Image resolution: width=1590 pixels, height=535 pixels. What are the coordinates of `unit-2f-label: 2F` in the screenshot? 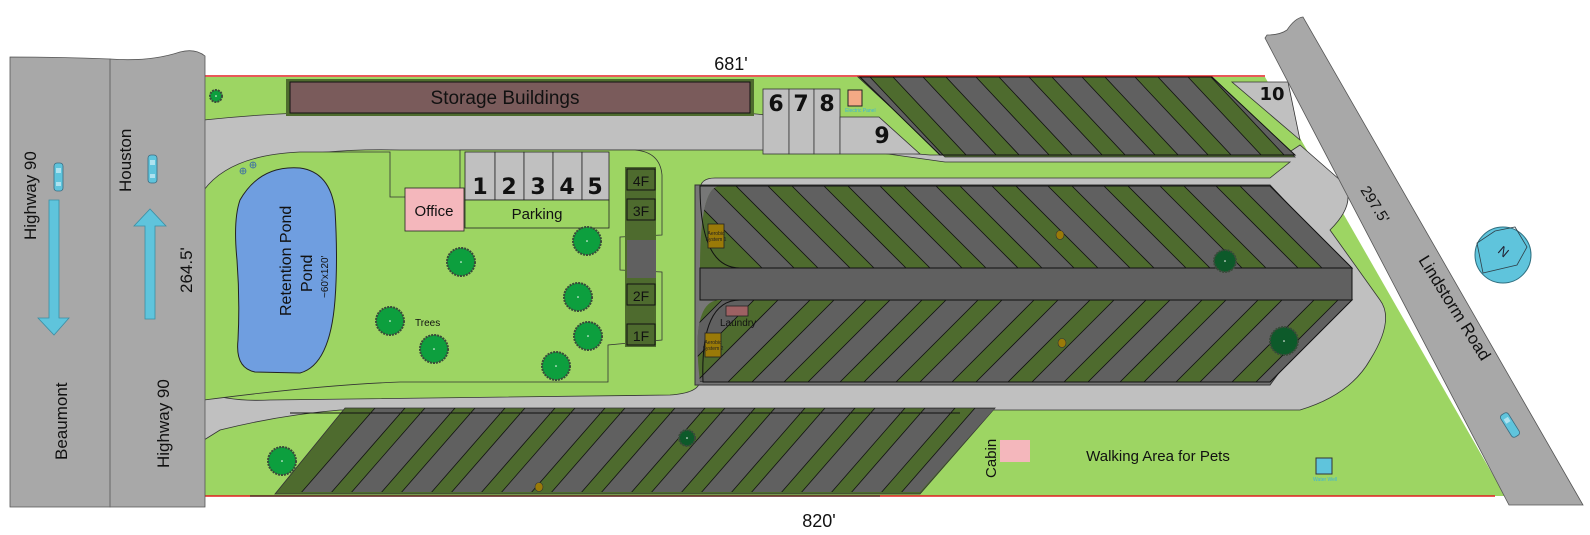 It's located at (641, 296).